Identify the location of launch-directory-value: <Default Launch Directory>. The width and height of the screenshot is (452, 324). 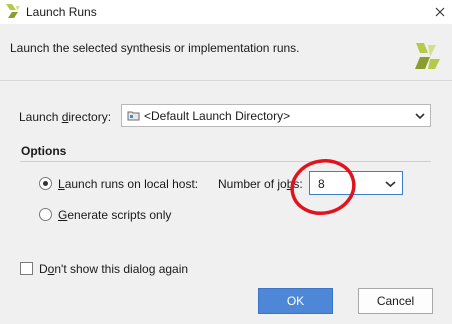
(217, 116).